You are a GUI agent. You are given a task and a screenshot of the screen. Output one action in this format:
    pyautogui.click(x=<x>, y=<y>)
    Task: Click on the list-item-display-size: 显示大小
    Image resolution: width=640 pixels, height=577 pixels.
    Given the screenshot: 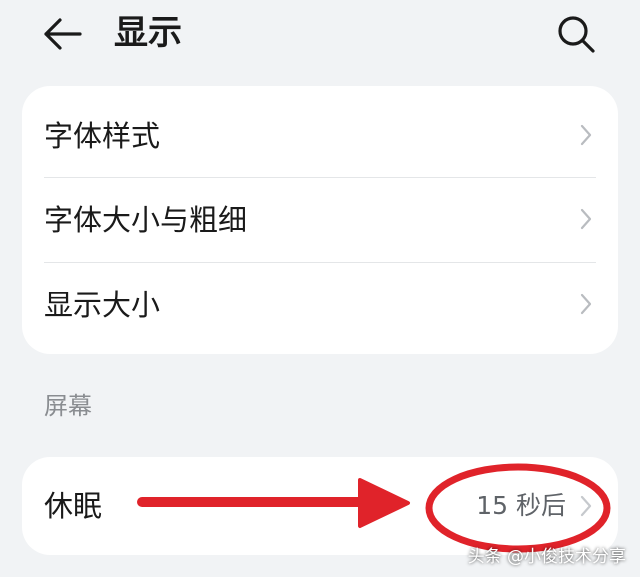 What is the action you would take?
    pyautogui.click(x=320, y=305)
    